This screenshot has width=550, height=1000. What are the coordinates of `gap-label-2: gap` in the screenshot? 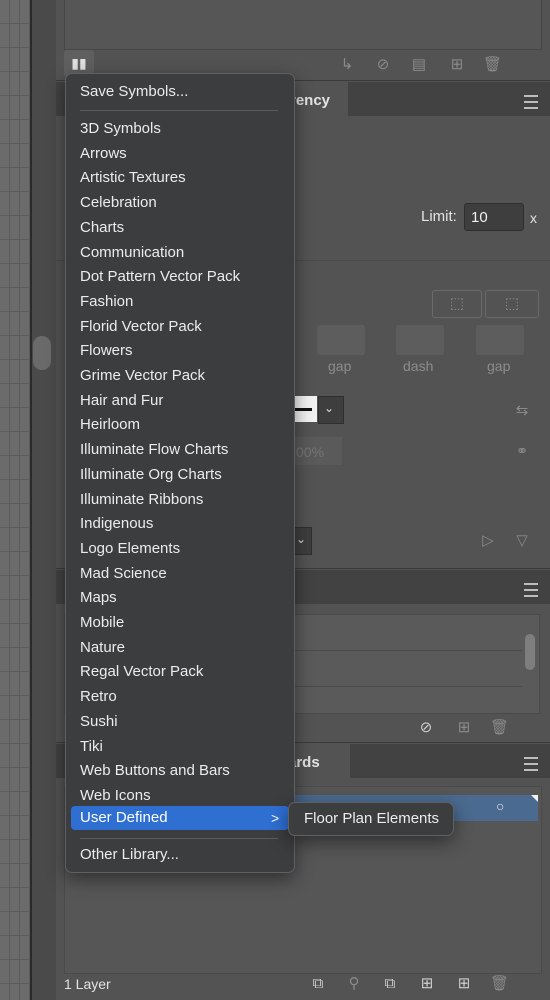 It's located at (499, 366).